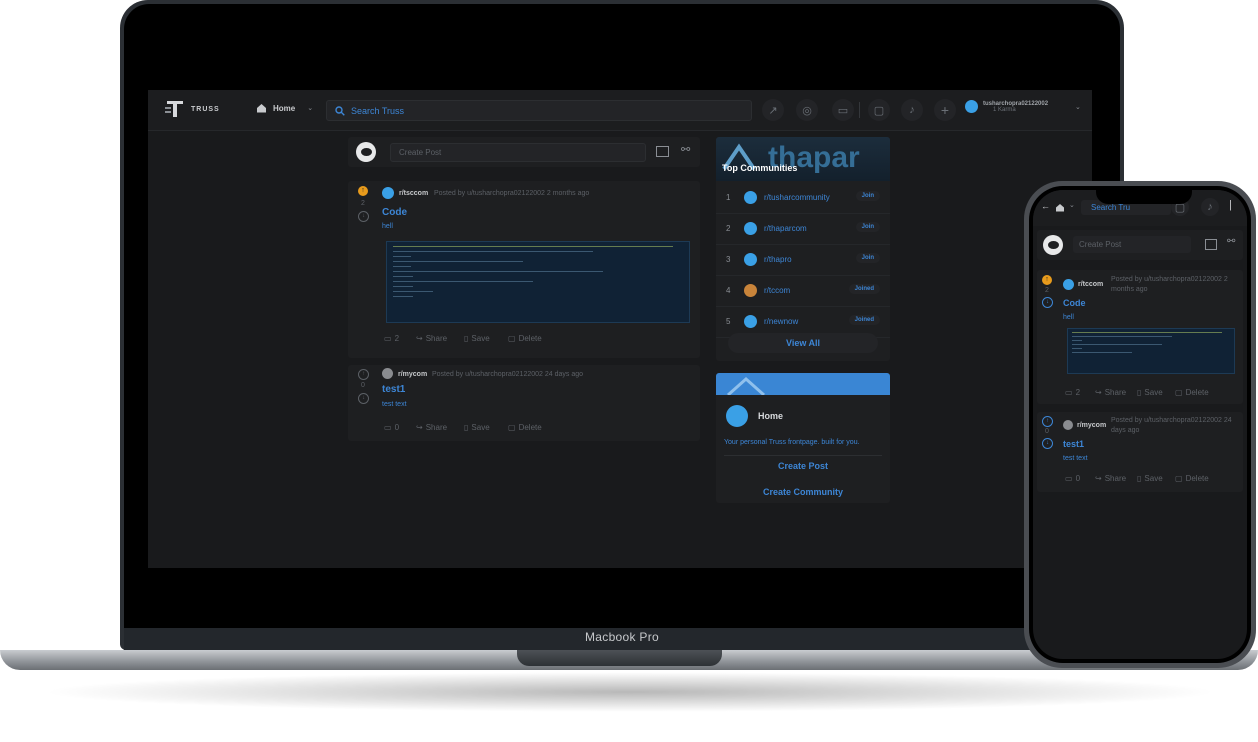  I want to click on search-input: Search Truss, so click(377, 111).